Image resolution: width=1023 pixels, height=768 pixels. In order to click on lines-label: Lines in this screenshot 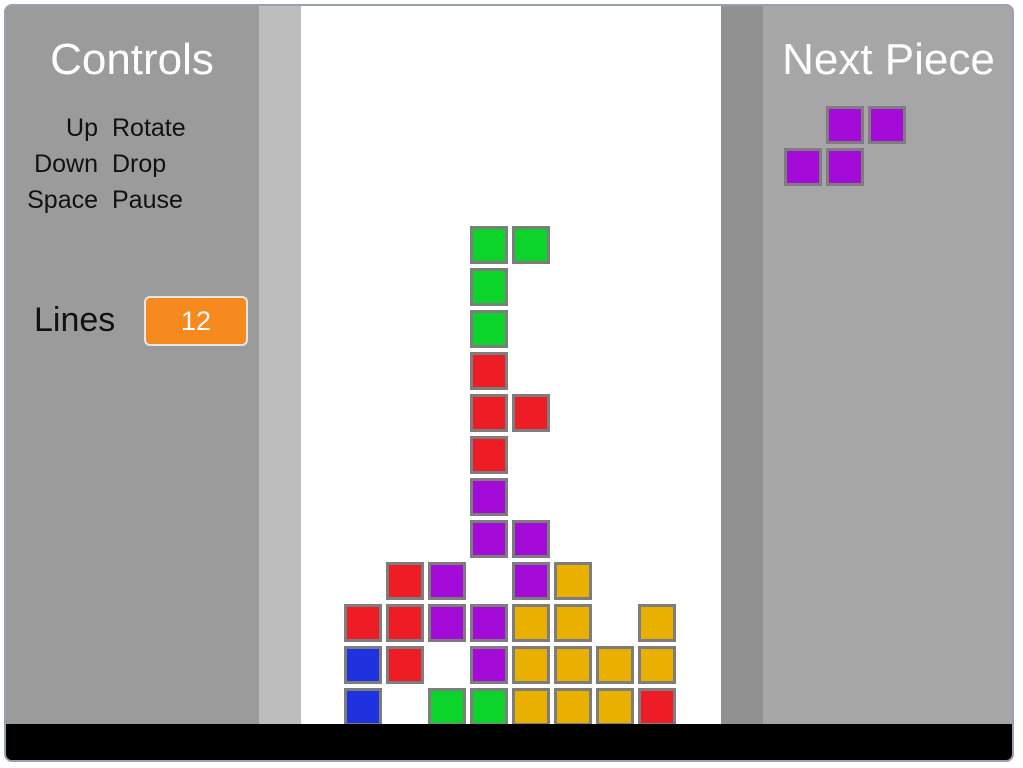, I will do `click(75, 320)`.